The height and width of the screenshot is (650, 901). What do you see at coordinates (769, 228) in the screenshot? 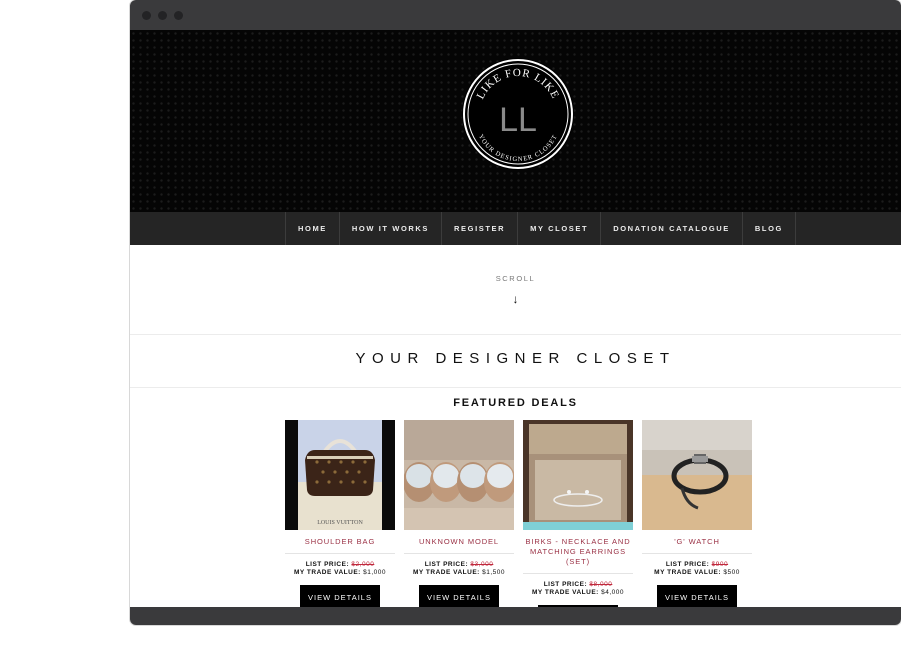
I see `nav-item-blog: BLOG` at bounding box center [769, 228].